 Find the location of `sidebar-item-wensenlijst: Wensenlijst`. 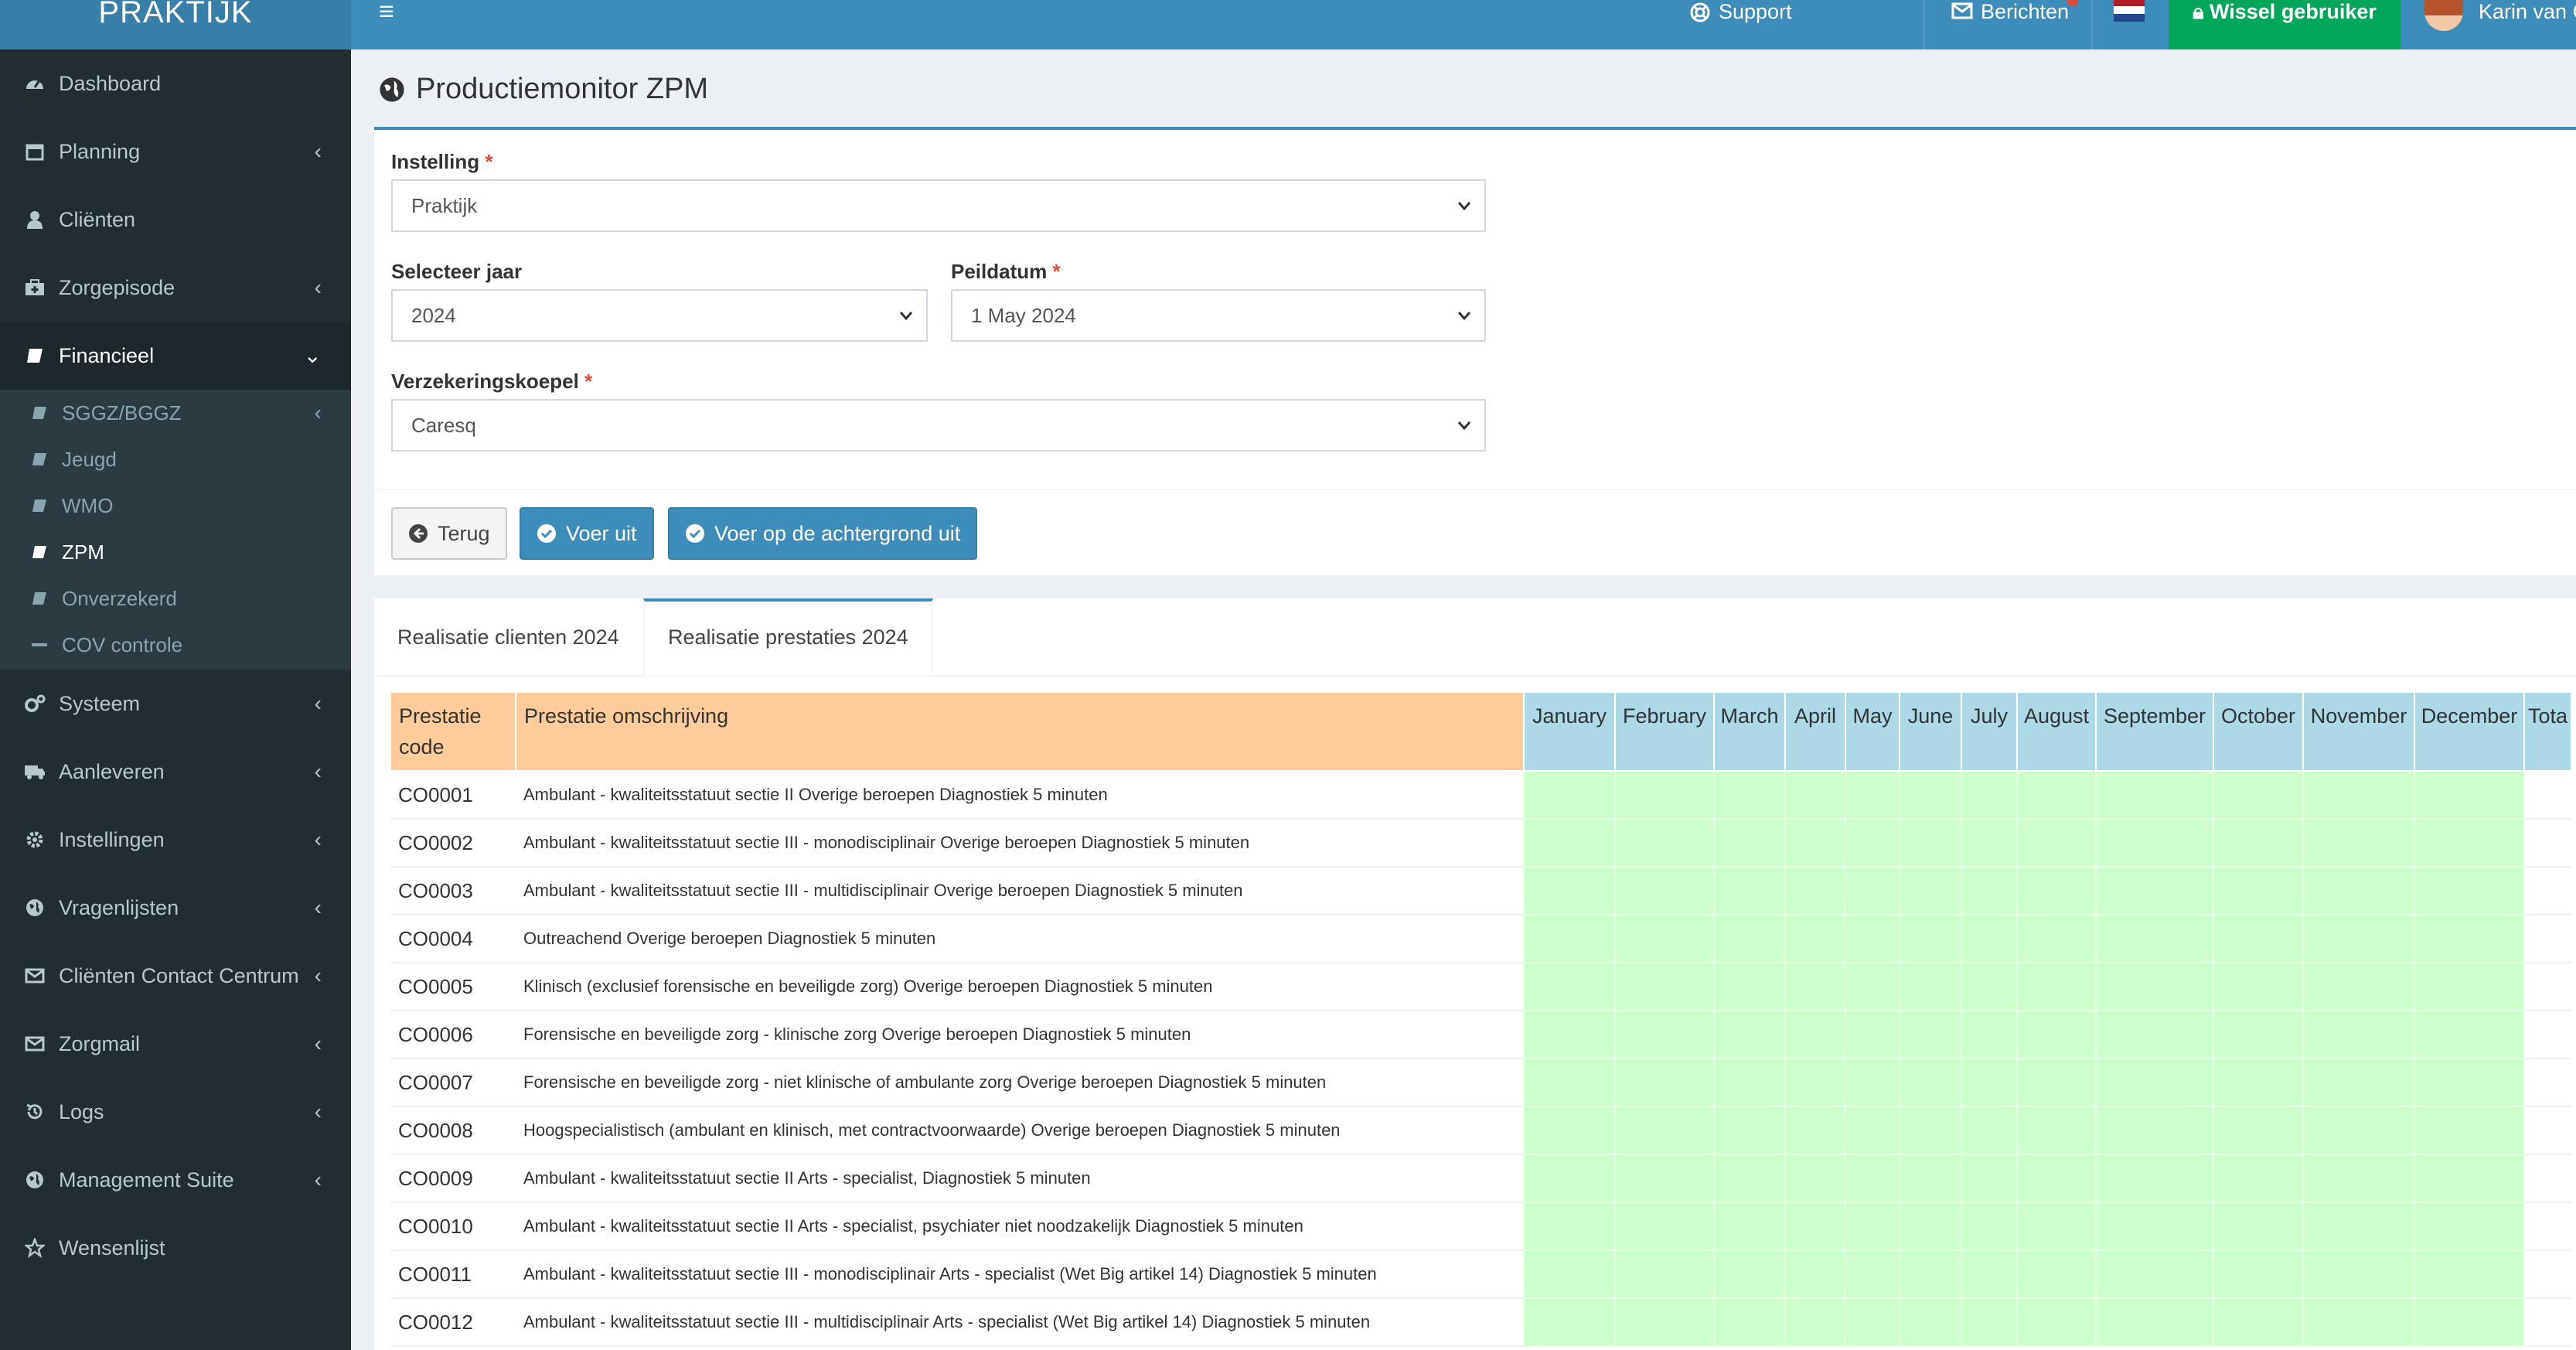

sidebar-item-wensenlijst: Wensenlijst is located at coordinates (175, 1248).